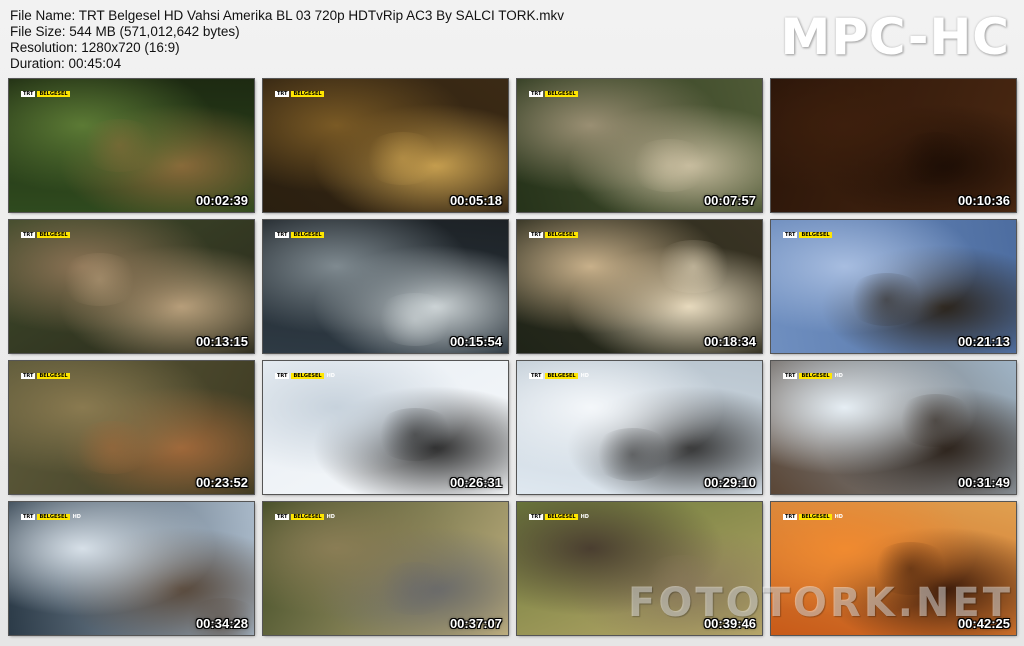  Describe the element at coordinates (131, 568) in the screenshot. I see `thumbnail-frozen-river: TRT BELGESEL HD 00:34:28` at that location.